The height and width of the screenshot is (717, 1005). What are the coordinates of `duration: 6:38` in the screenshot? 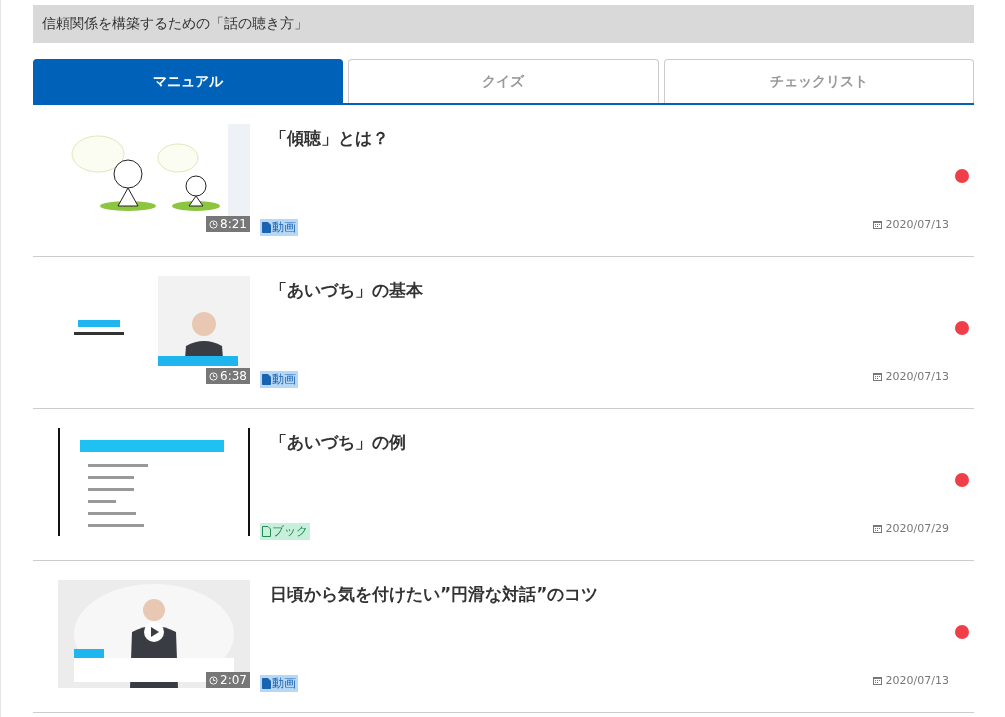 It's located at (233, 376).